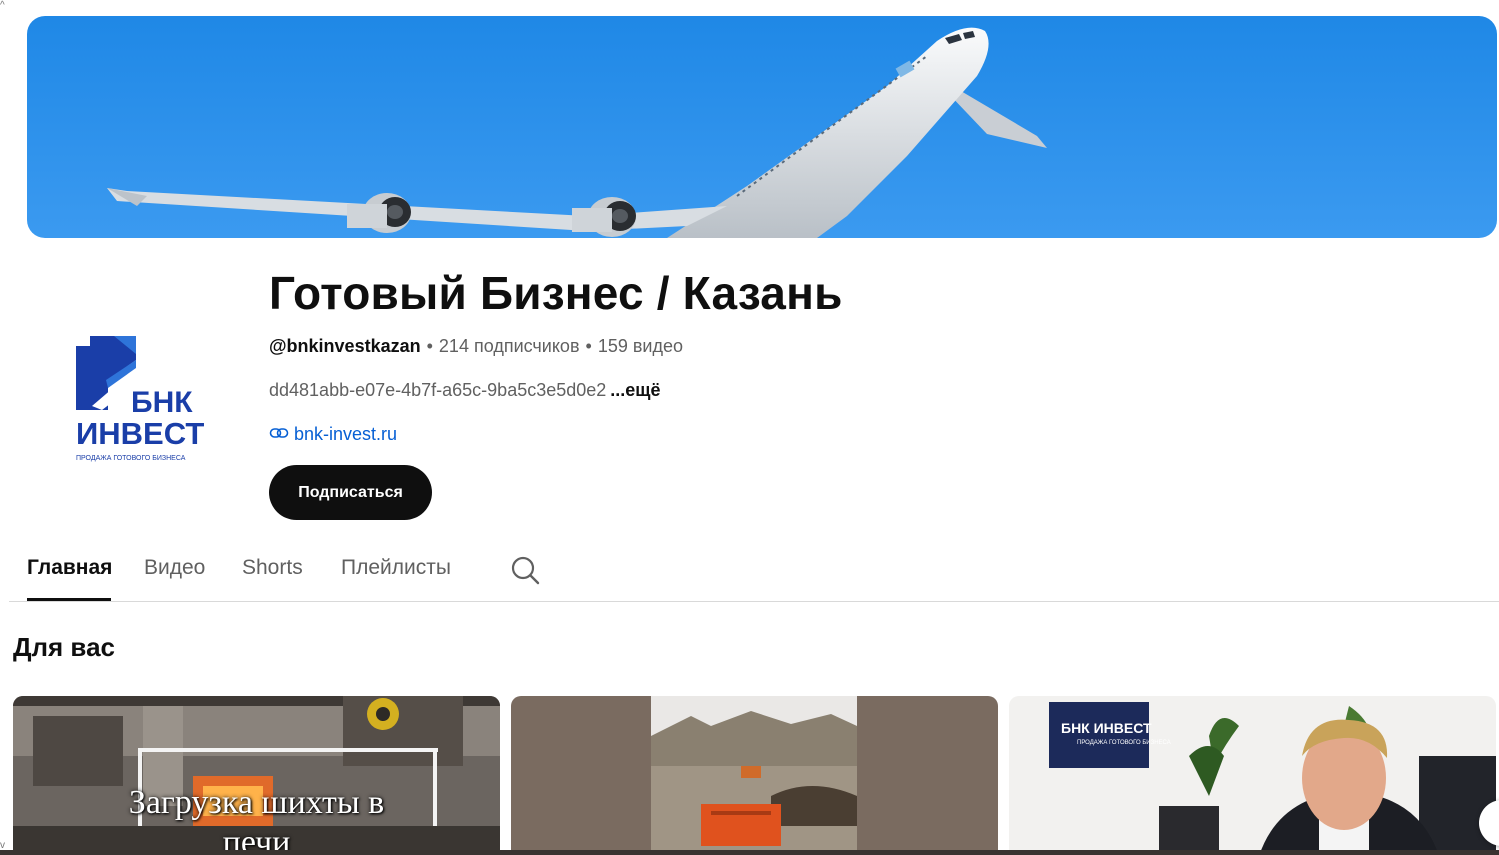 This screenshot has width=1499, height=855. What do you see at coordinates (162, 402) in the screenshot?
I see `svg-text: БНК` at bounding box center [162, 402].